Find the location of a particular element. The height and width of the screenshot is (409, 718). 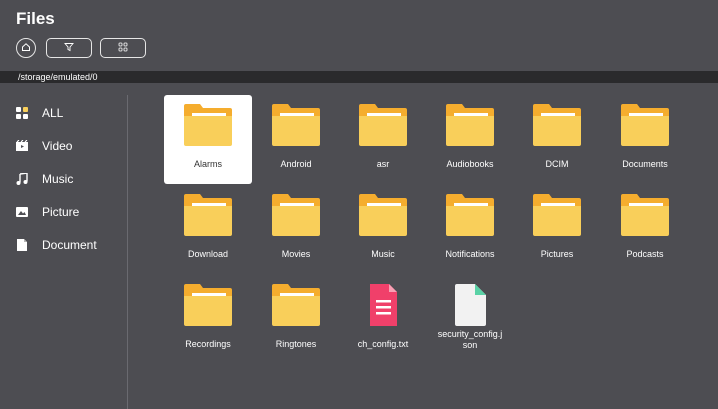

folder-item: Documents is located at coordinates (645, 139).